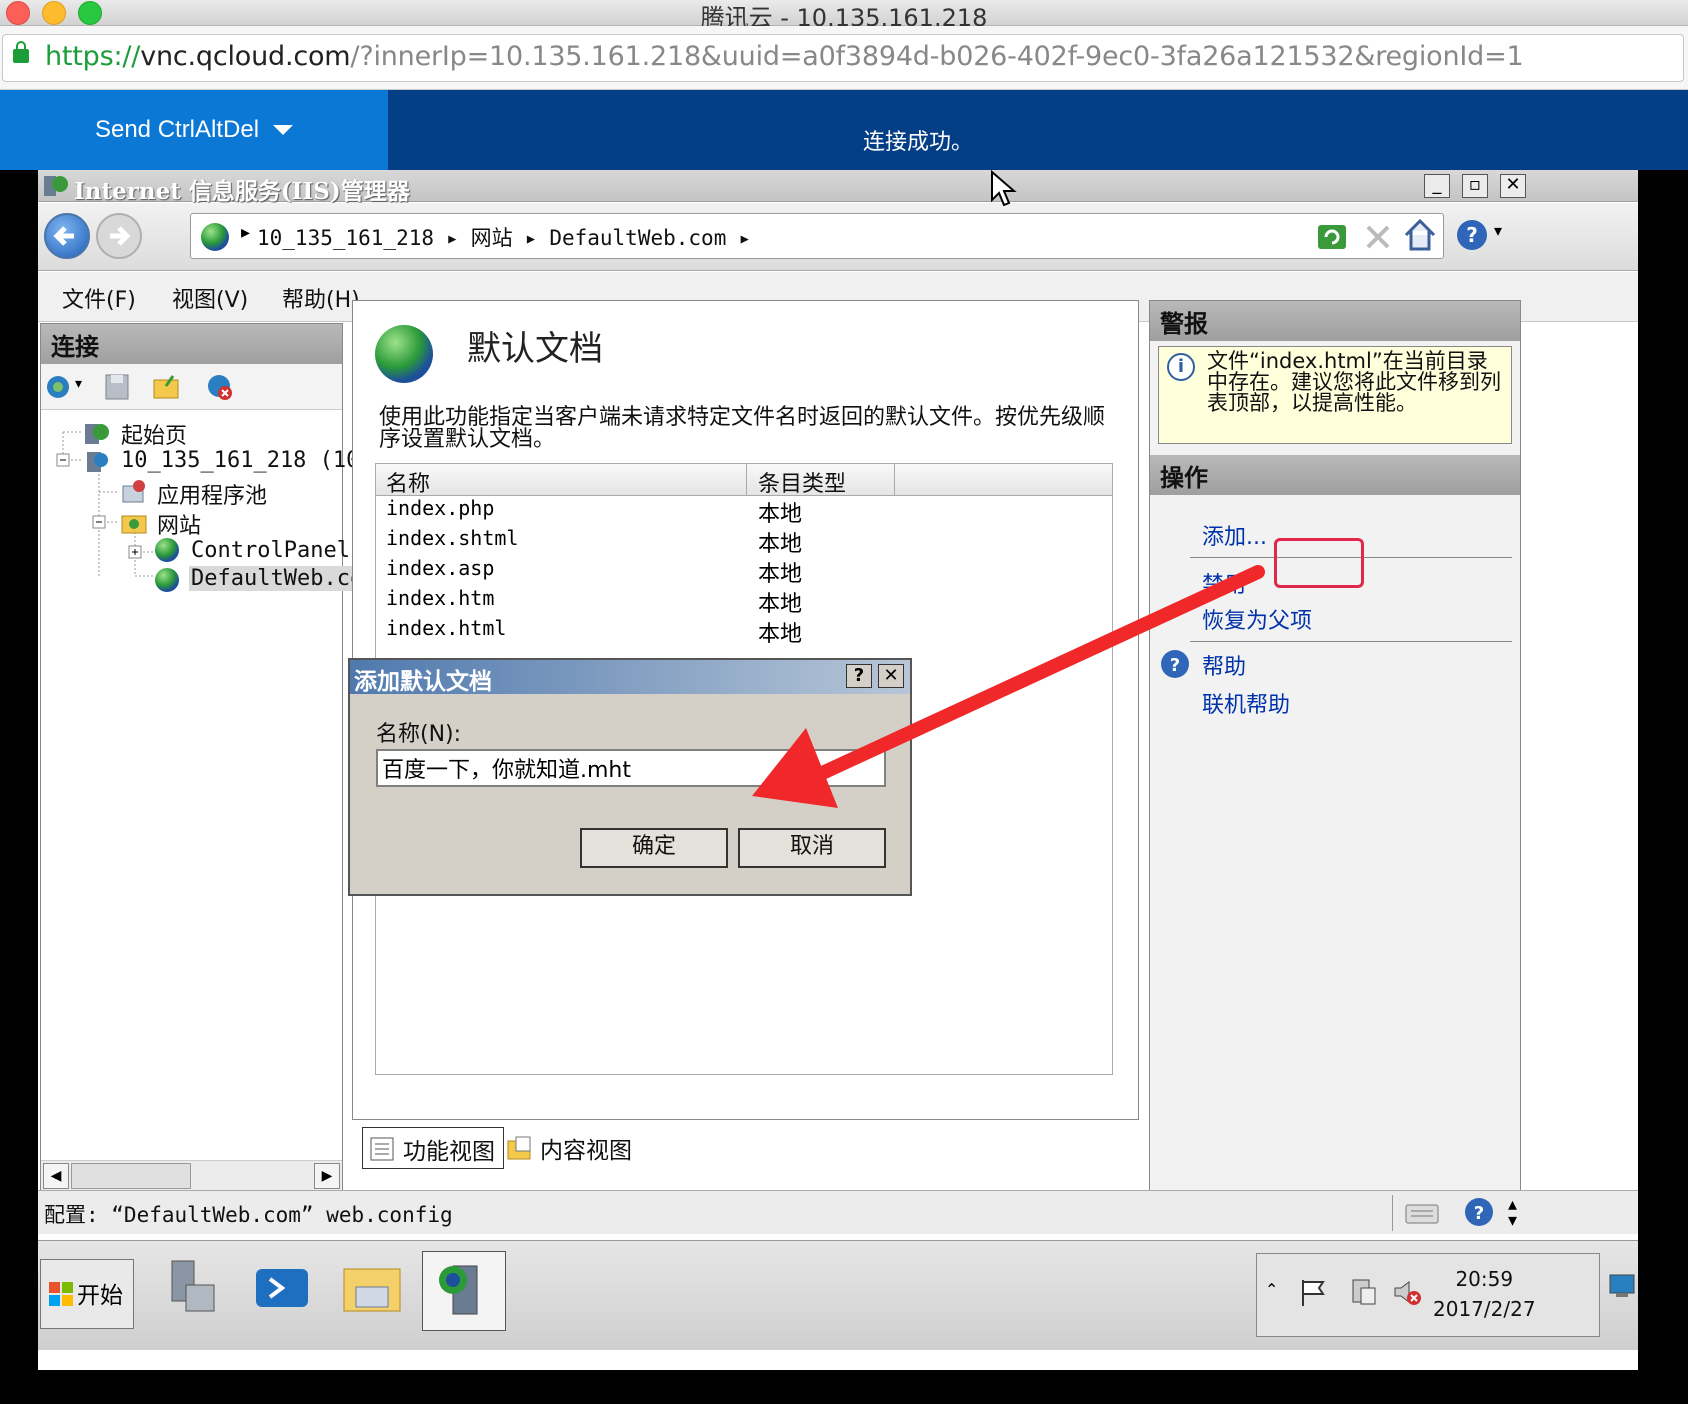  I want to click on clock-time: 20:59, so click(1484, 1279).